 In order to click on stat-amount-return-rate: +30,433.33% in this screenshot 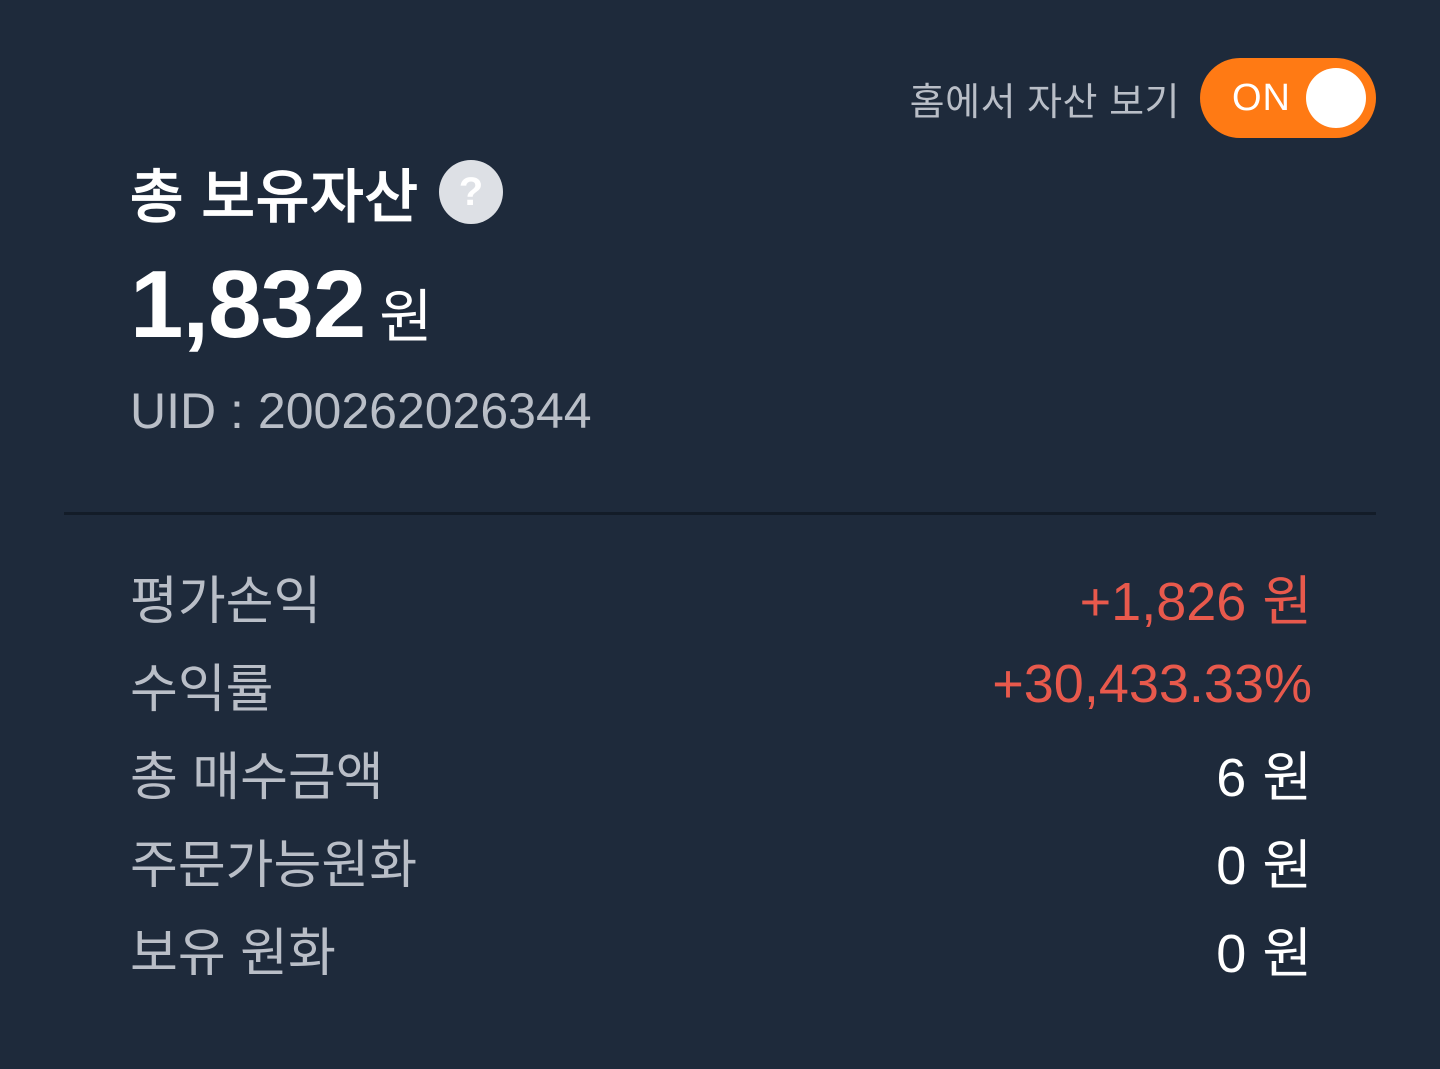, I will do `click(1152, 684)`.